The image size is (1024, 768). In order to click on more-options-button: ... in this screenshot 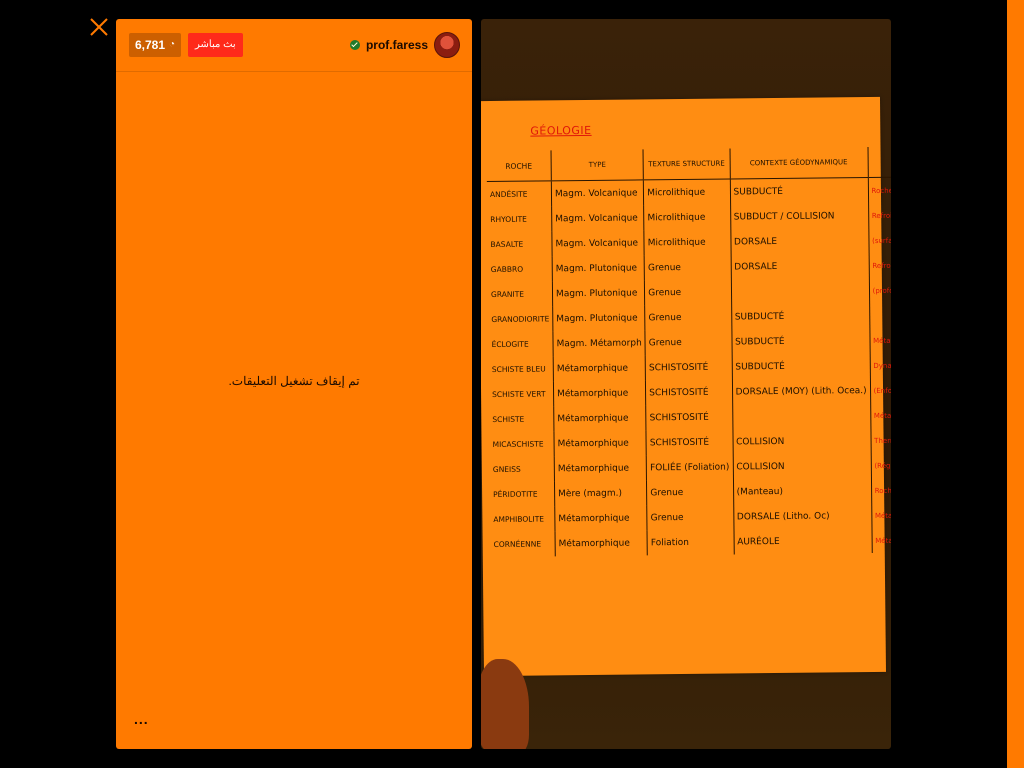, I will do `click(141, 719)`.